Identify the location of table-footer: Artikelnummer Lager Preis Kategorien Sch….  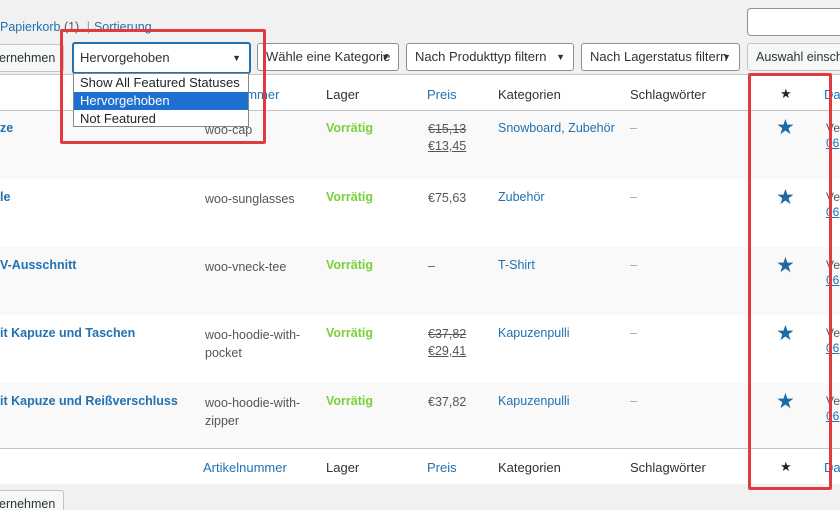
(420, 466).